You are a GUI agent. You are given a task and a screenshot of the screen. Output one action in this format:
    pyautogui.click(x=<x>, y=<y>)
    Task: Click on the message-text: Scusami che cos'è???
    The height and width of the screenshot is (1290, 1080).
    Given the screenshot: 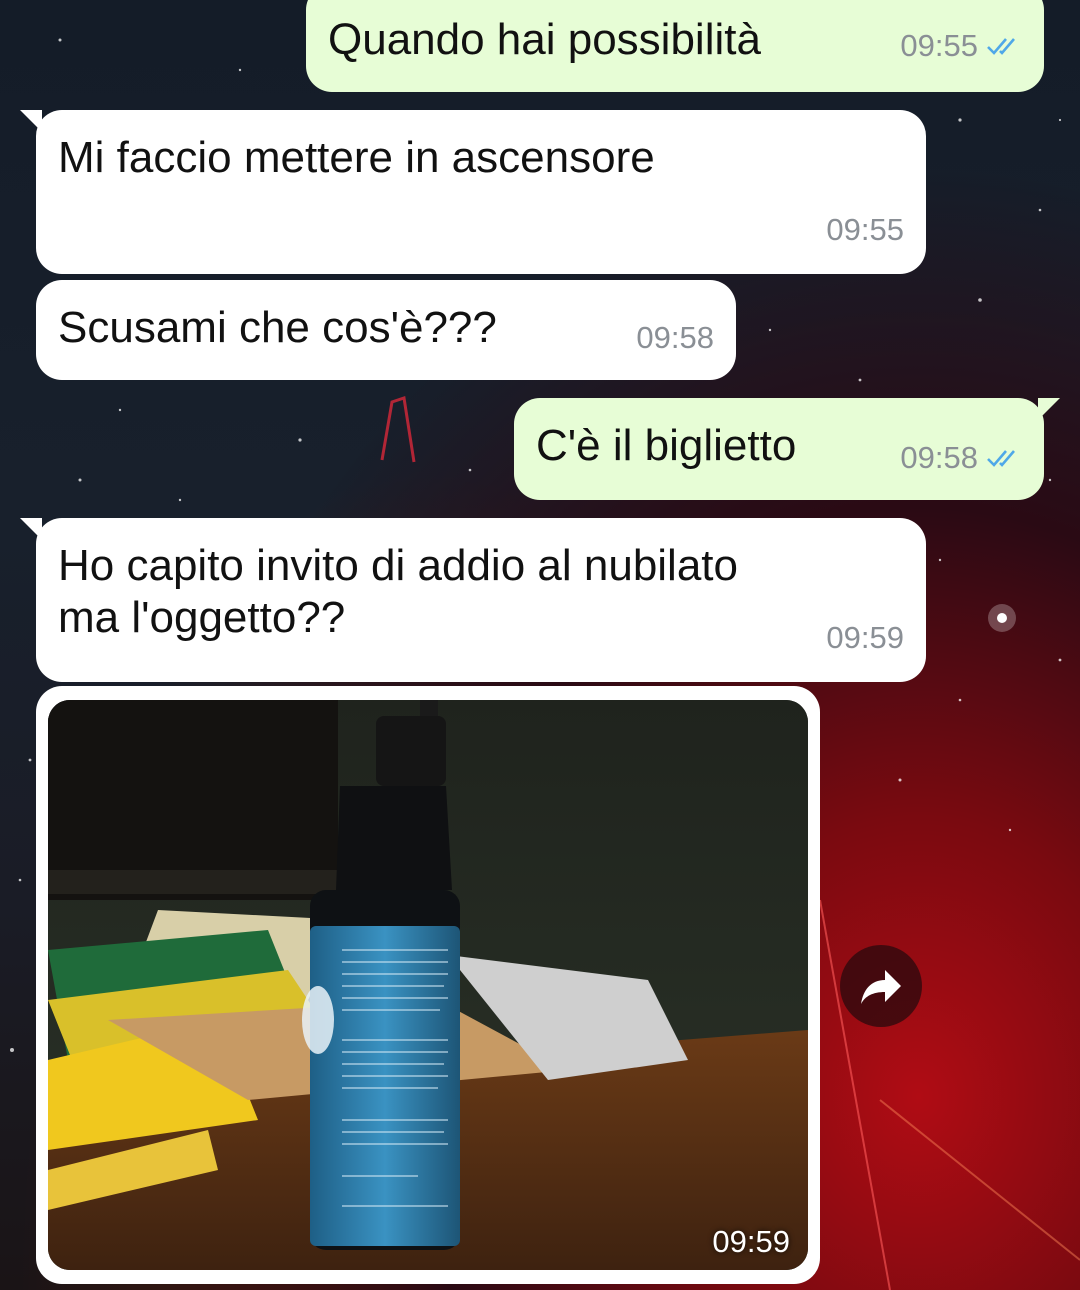 What is the action you would take?
    pyautogui.click(x=277, y=327)
    